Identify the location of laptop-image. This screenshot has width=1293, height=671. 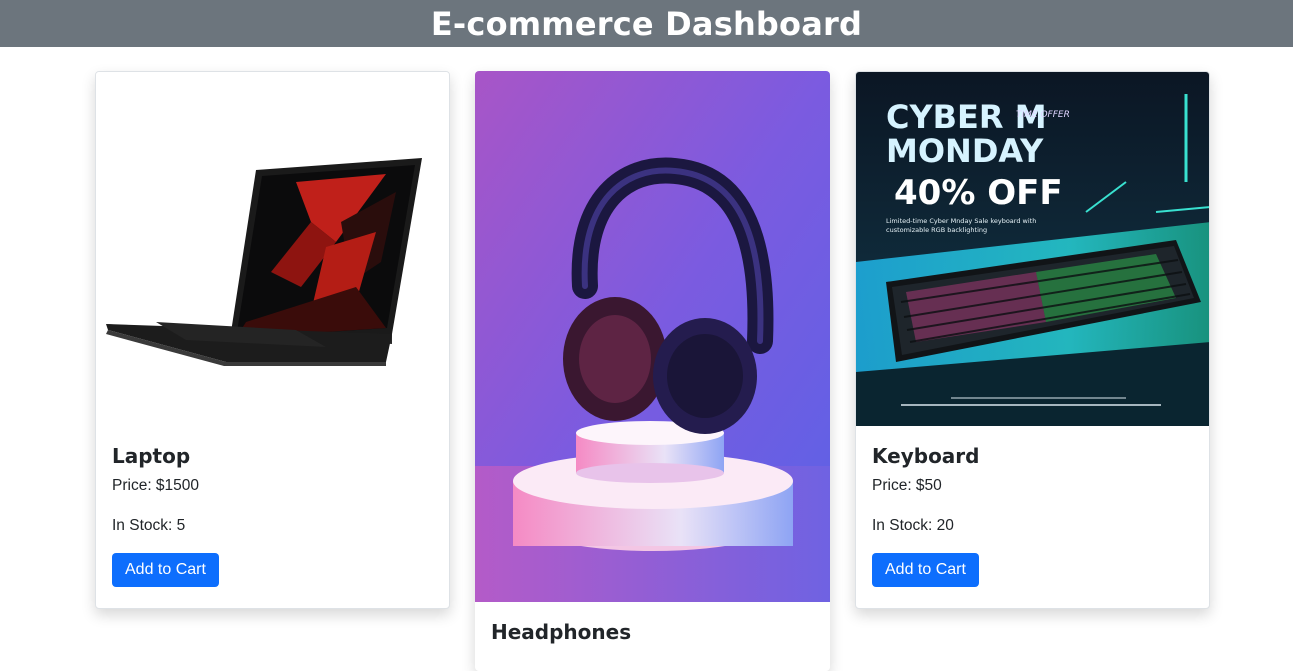
(272, 249).